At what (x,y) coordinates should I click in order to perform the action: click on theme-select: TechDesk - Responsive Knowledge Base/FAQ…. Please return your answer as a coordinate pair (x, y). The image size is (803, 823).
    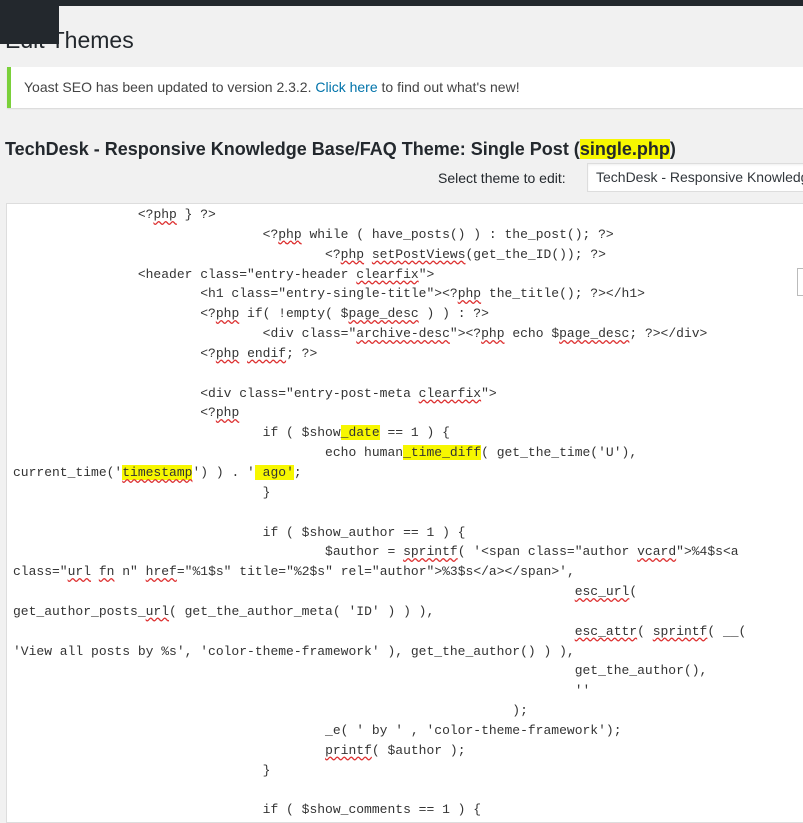
    Looking at the image, I should click on (695, 177).